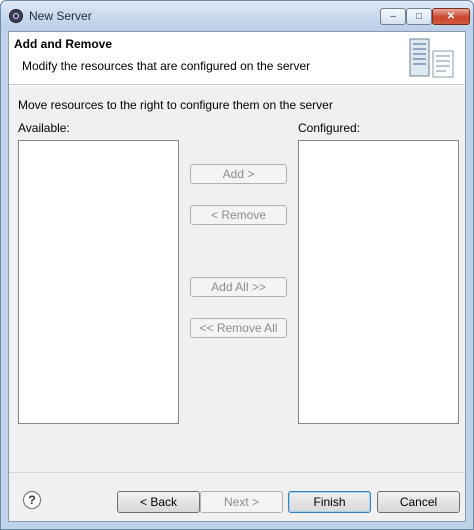 This screenshot has width=474, height=530. What do you see at coordinates (431, 58) in the screenshot?
I see `server-wizard-icon` at bounding box center [431, 58].